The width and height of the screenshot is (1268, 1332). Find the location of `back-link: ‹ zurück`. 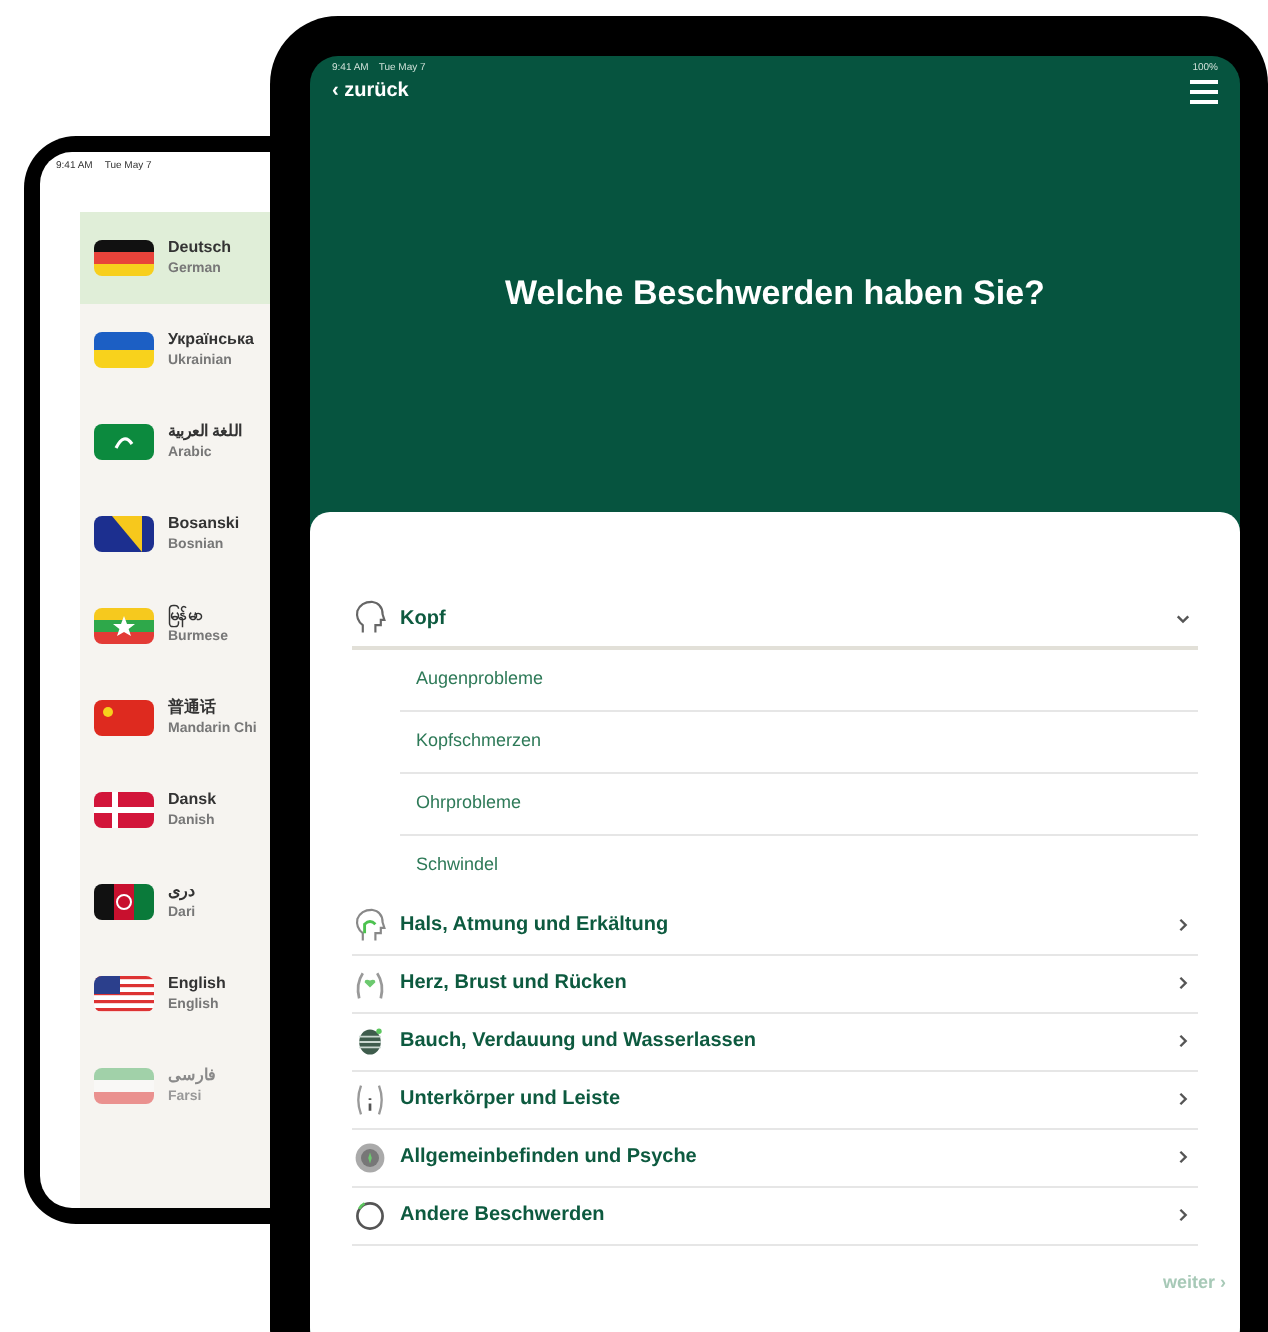

back-link: ‹ zurück is located at coordinates (370, 91).